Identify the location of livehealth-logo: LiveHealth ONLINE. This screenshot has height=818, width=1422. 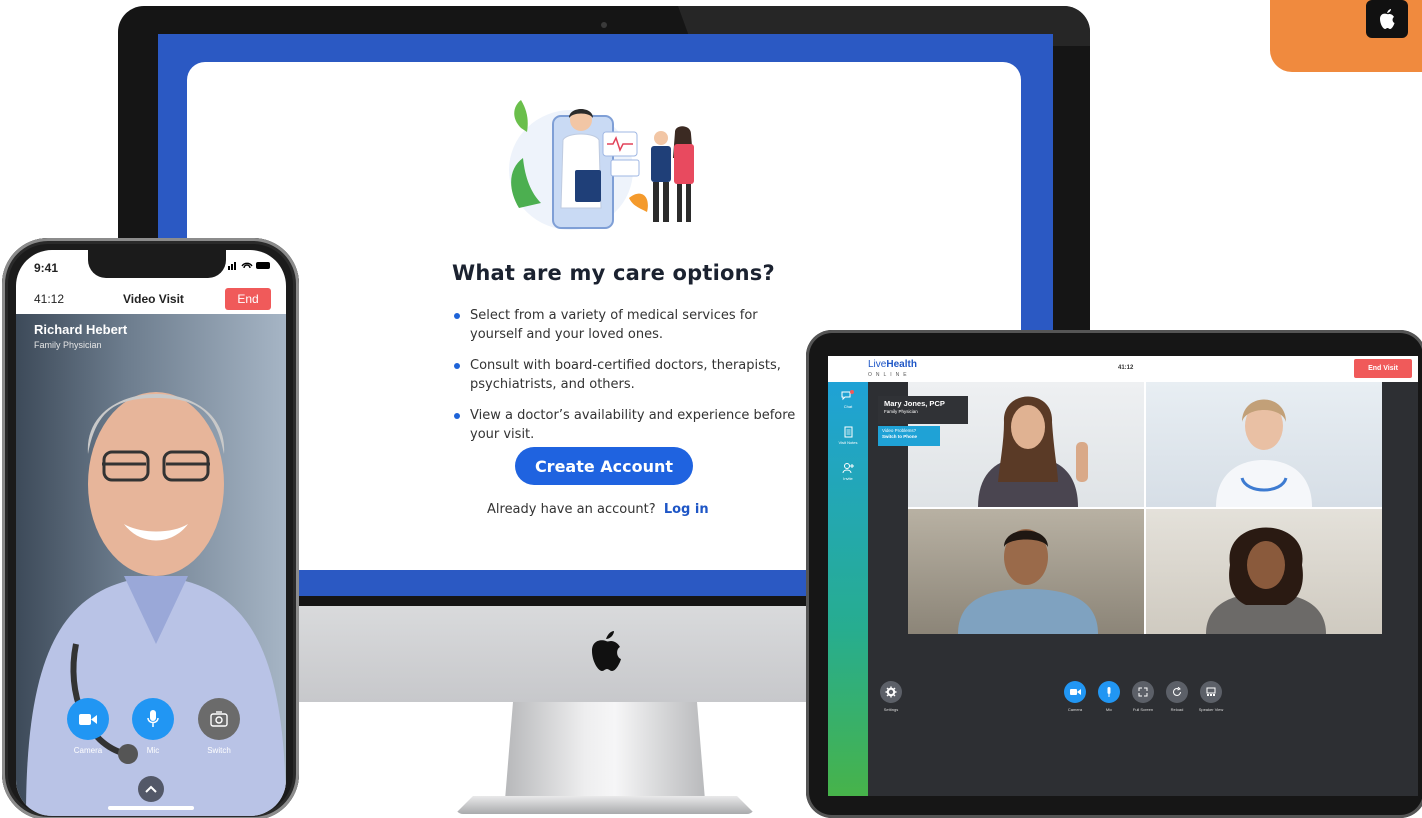
(892, 370).